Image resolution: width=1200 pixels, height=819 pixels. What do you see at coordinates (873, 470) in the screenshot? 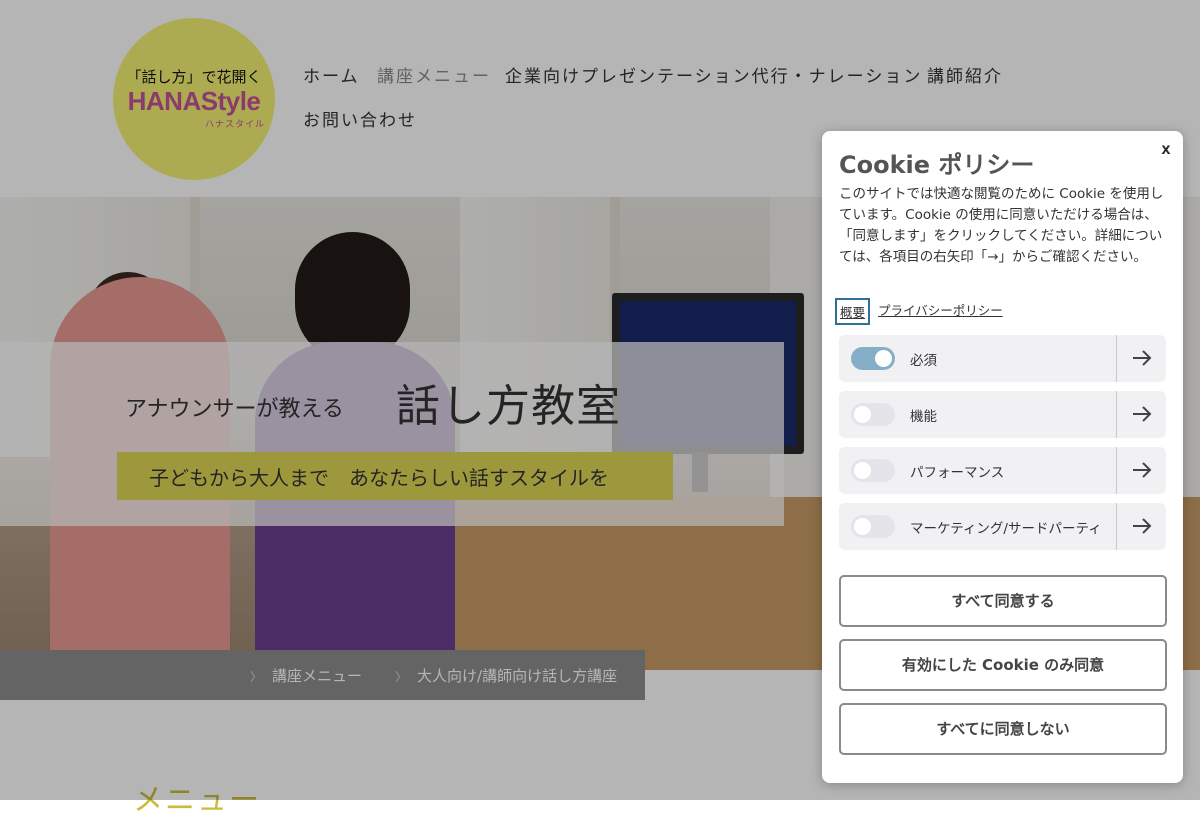
I see `performance-toggle` at bounding box center [873, 470].